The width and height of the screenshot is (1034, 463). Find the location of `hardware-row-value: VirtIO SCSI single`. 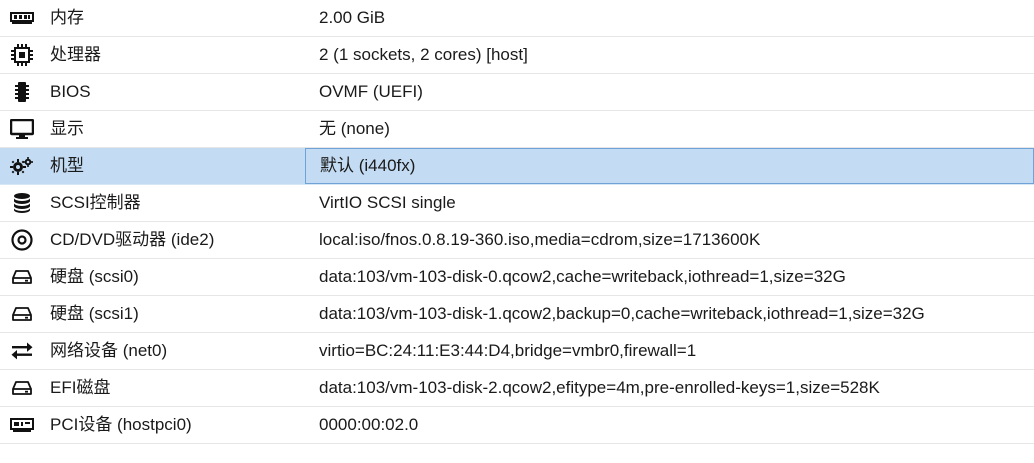

hardware-row-value: VirtIO SCSI single is located at coordinates (387, 202).